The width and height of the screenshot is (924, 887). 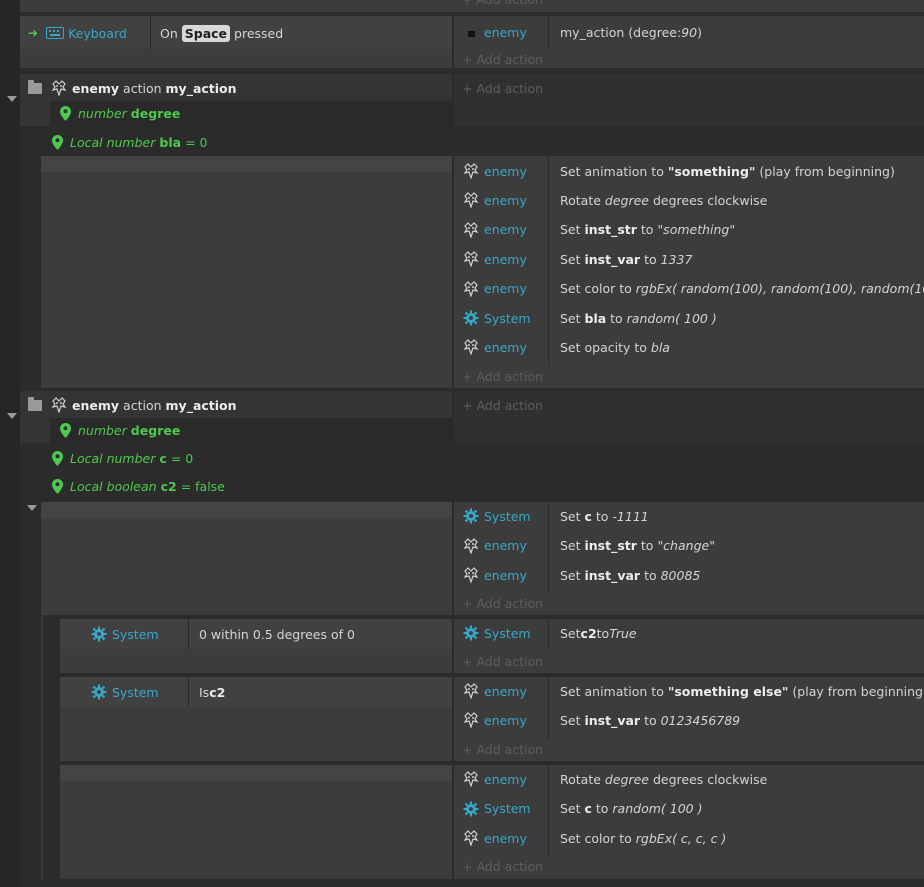 I want to click on event1-act-text: my_action (degree: 90), so click(x=631, y=32).